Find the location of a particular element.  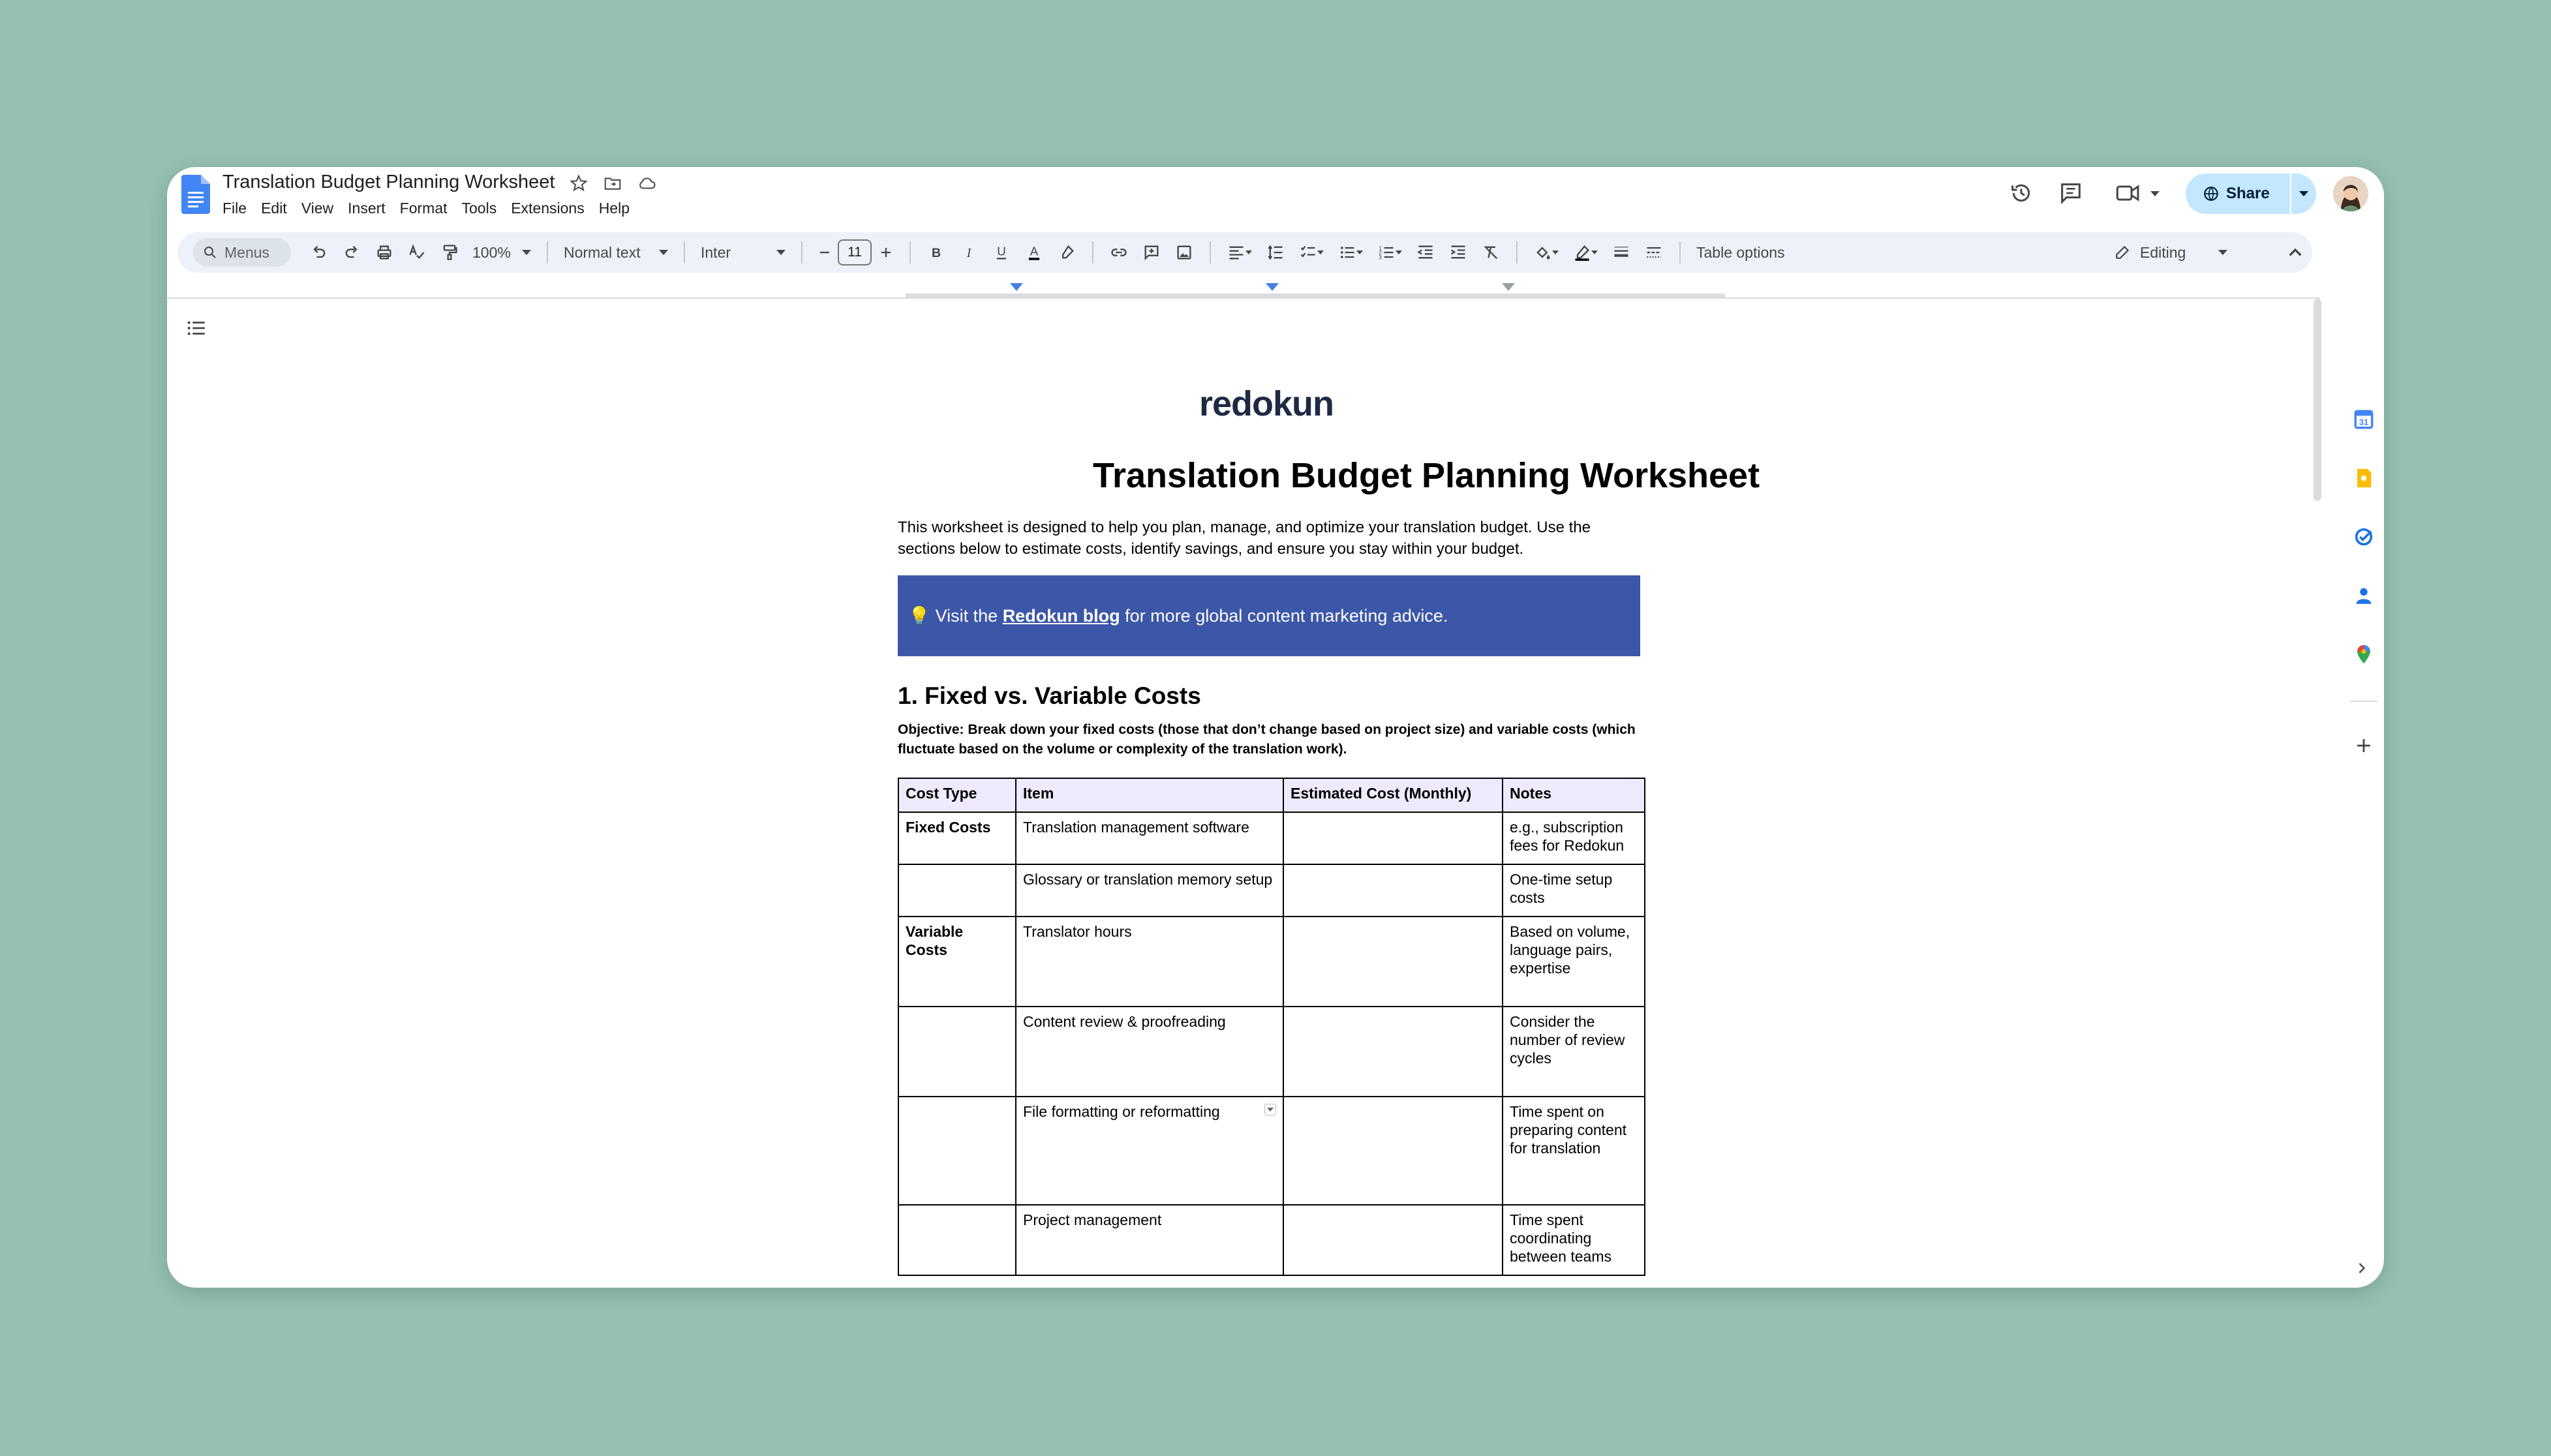

contacts-icon is located at coordinates (2364, 595).